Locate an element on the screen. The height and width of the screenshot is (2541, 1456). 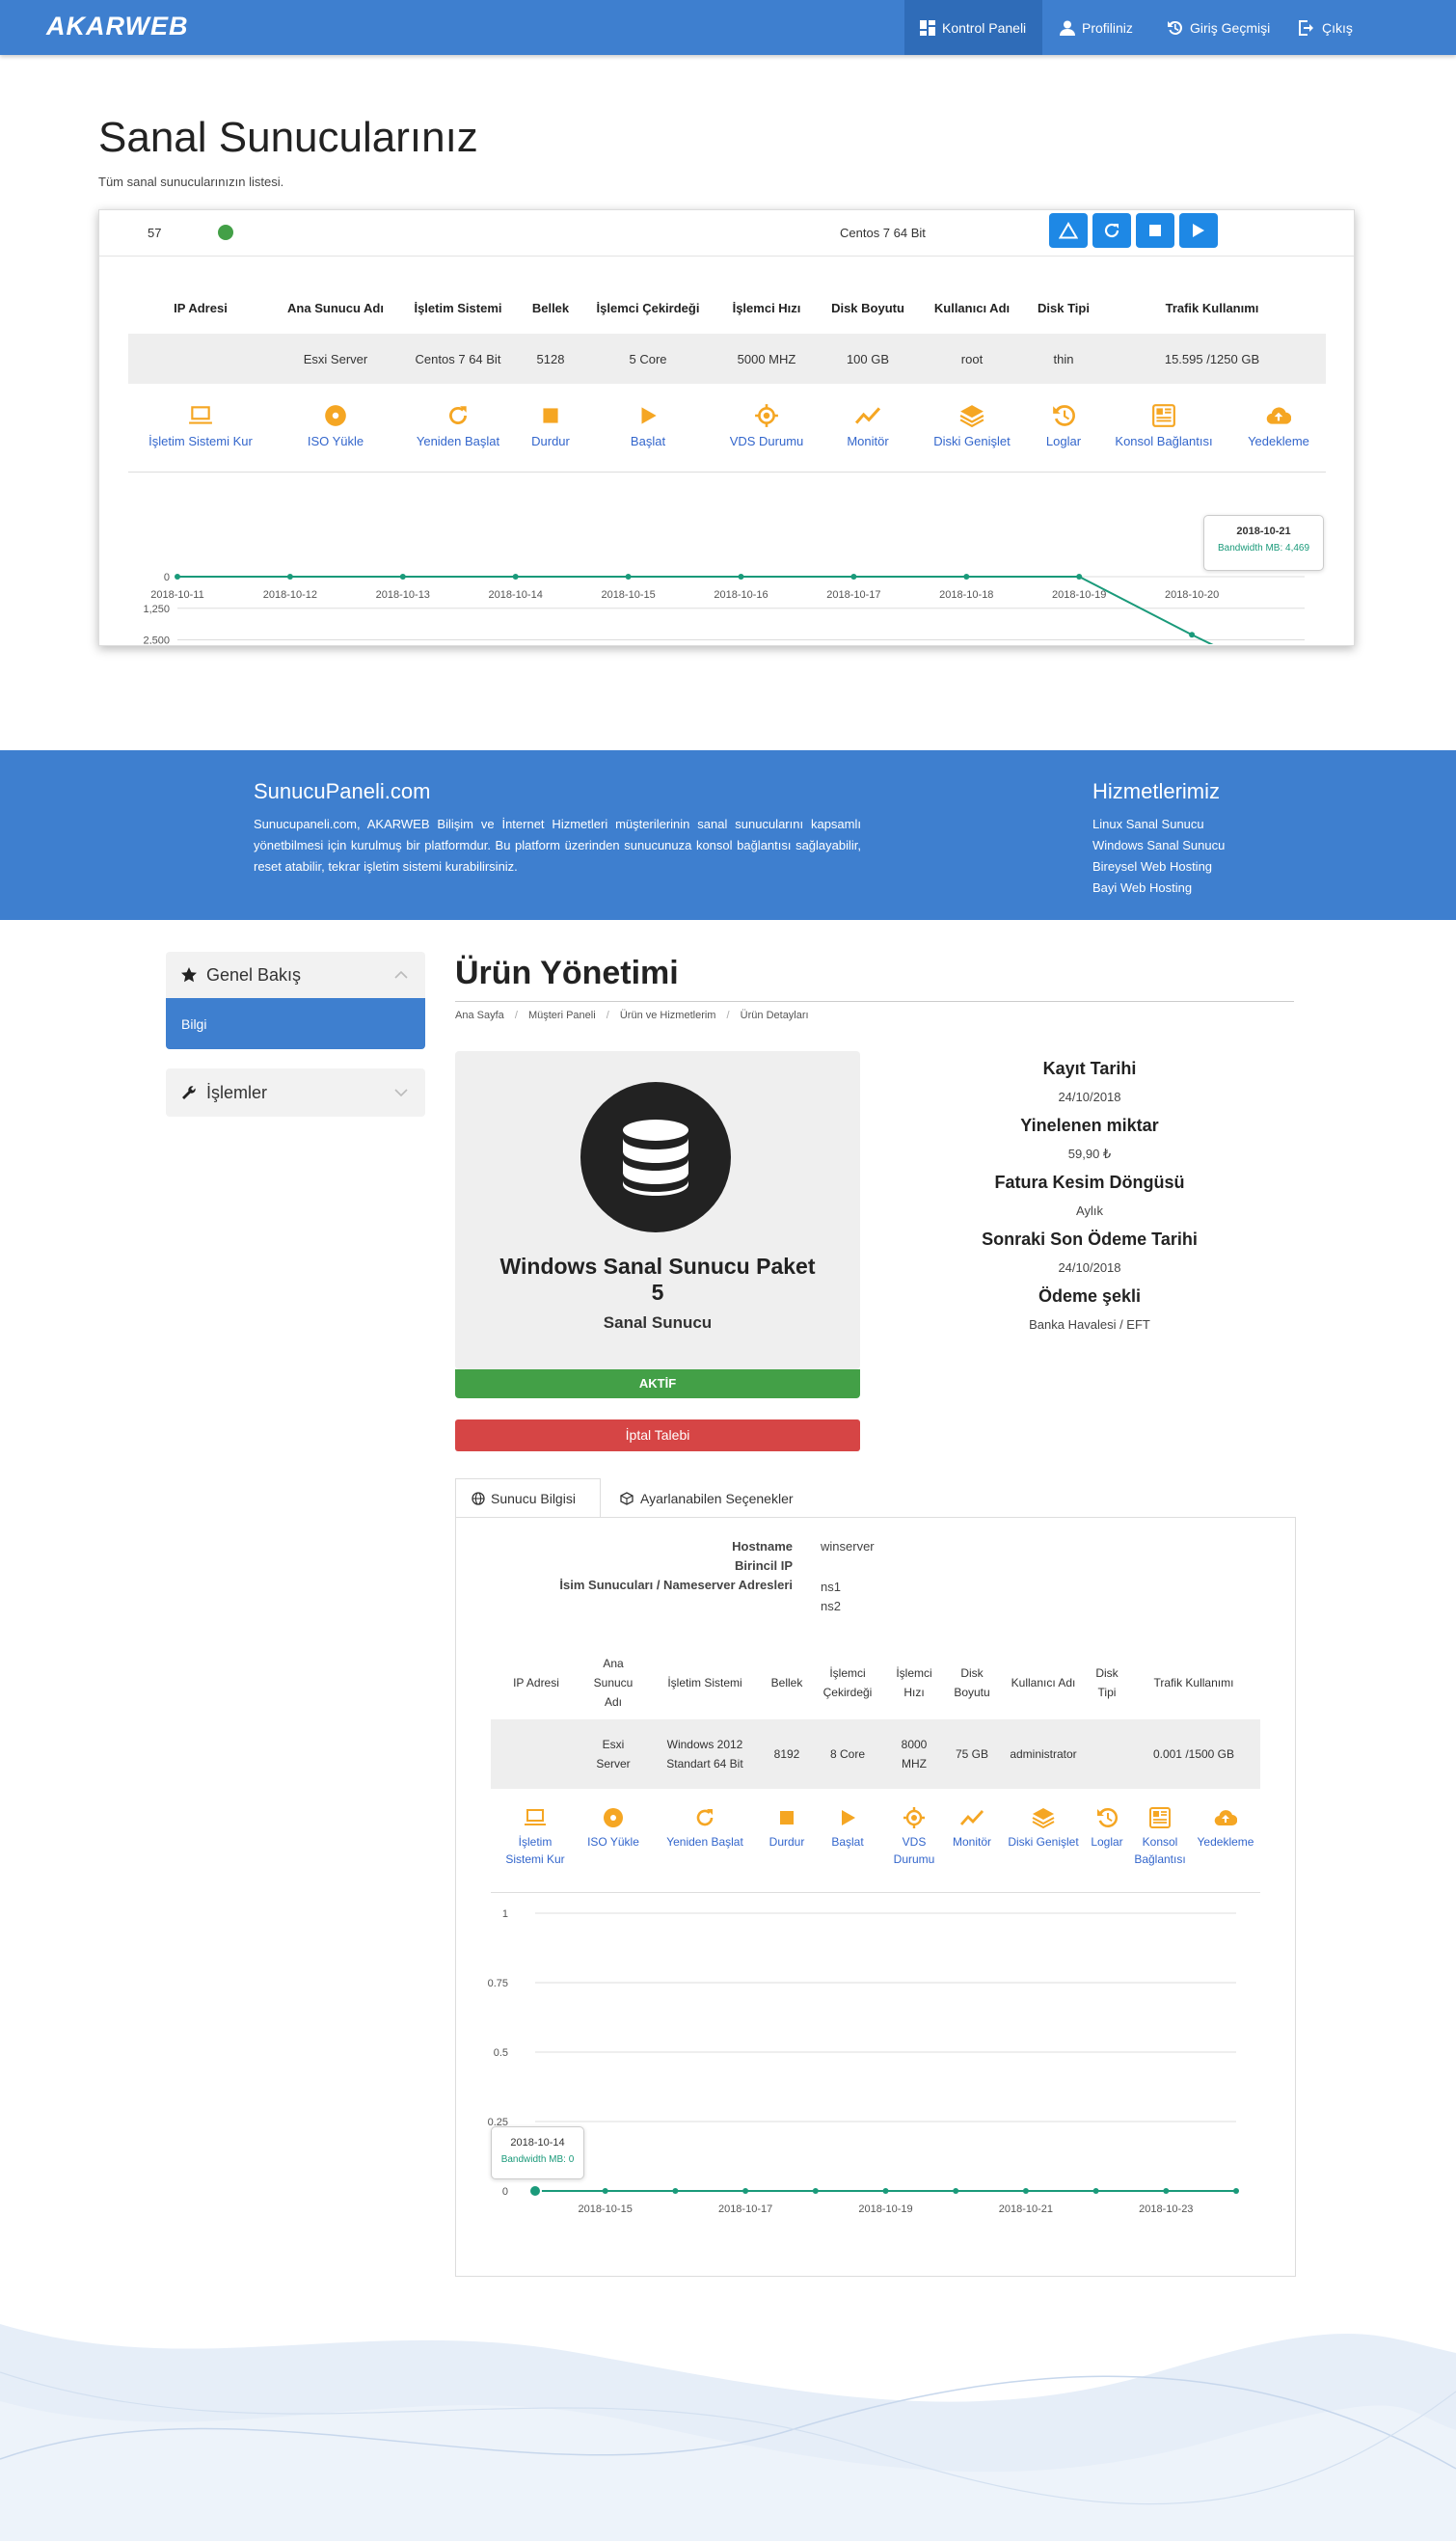
detail-label: Sonraki Son Ödeme Tarihi is located at coordinates (1090, 1239).